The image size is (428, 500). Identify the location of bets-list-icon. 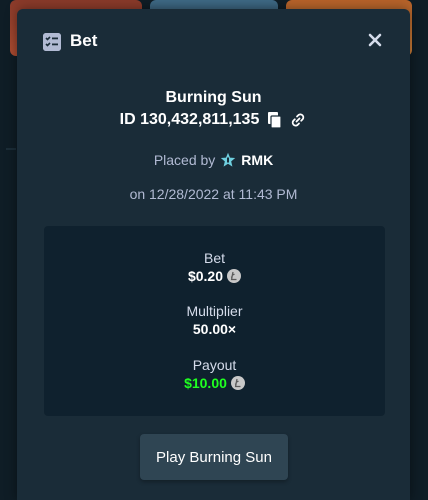
(52, 42).